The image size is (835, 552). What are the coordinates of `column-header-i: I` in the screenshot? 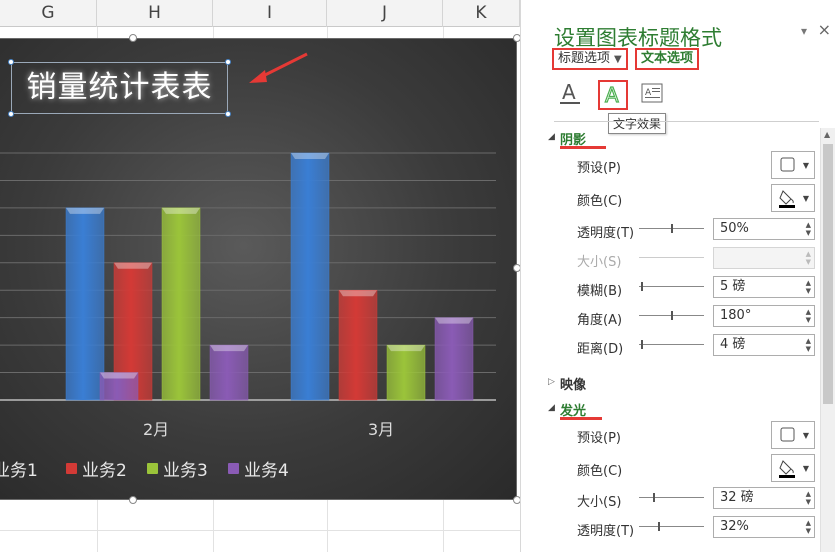 It's located at (270, 13).